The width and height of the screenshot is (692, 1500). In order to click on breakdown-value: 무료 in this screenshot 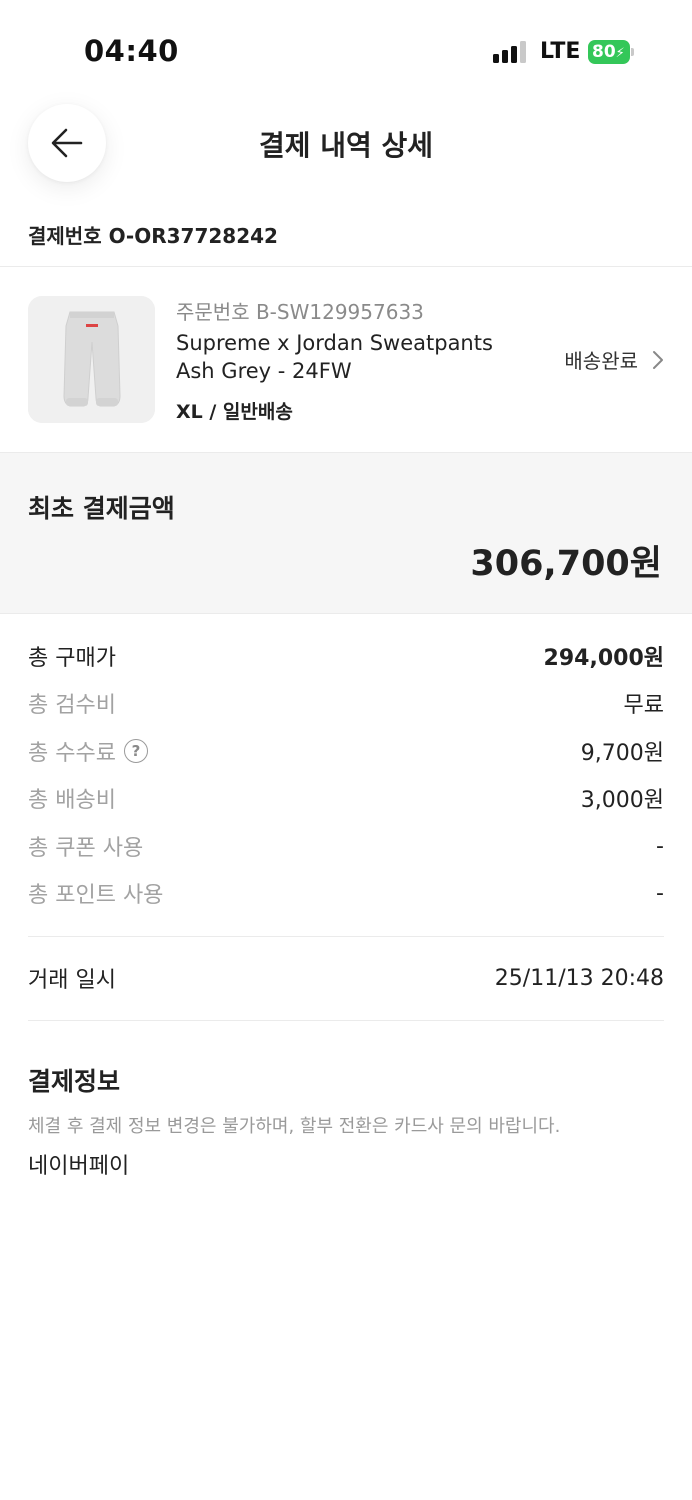, I will do `click(643, 705)`.